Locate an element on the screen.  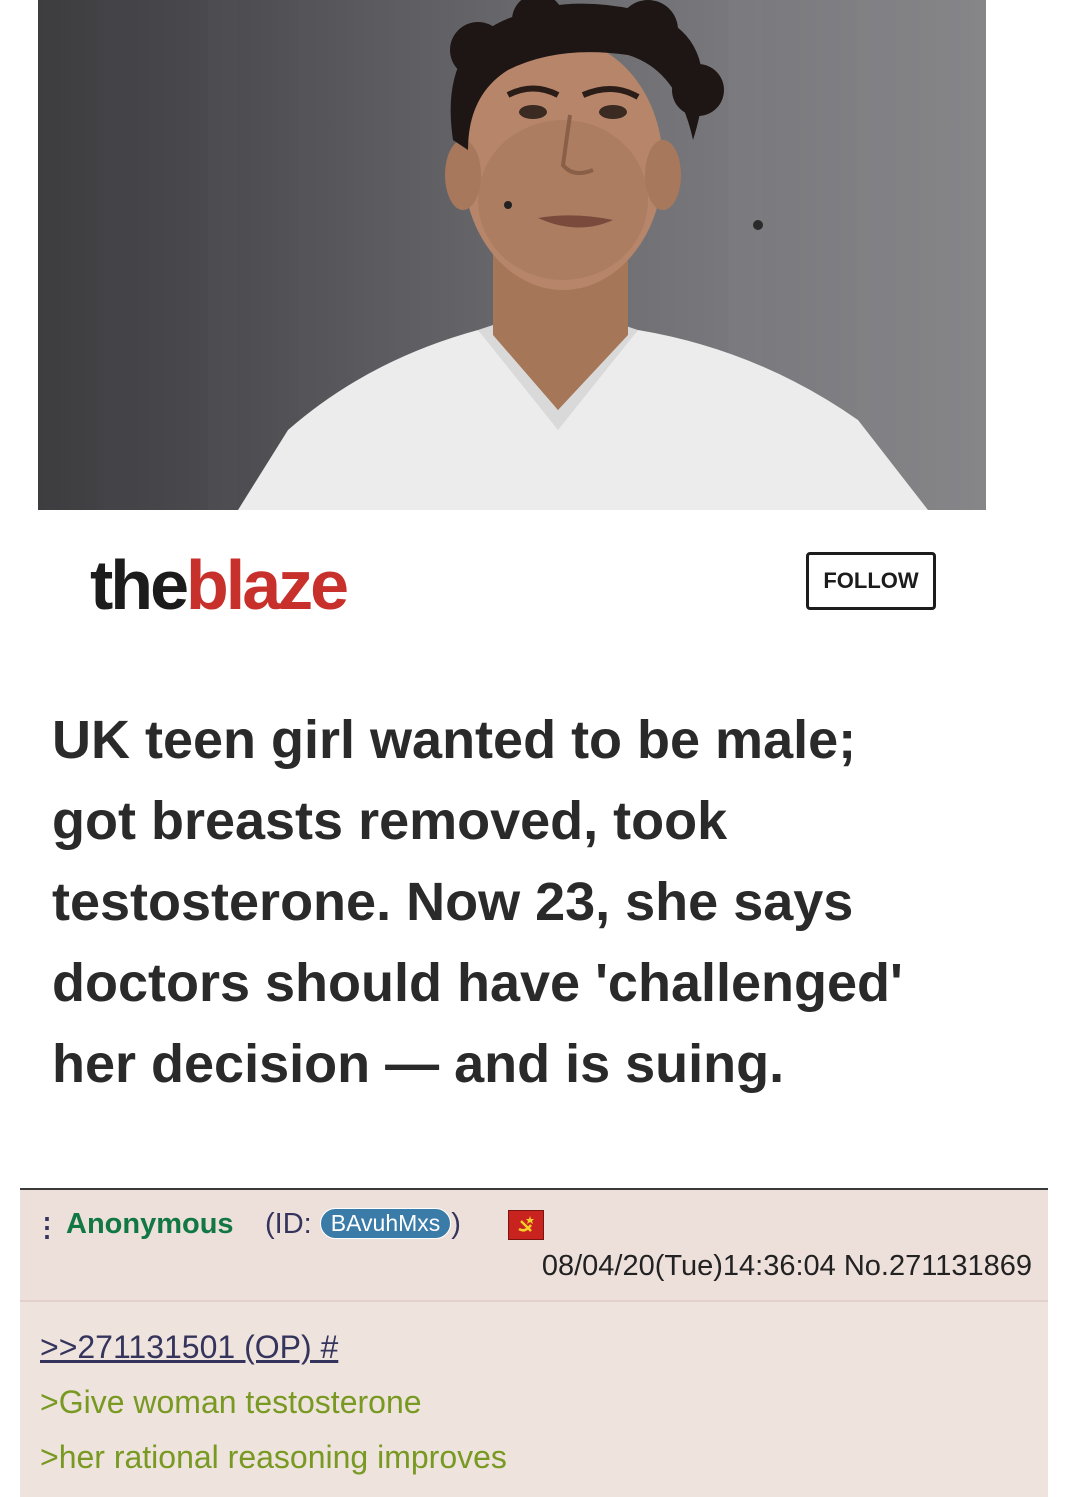
theblaze-logo: theblaze is located at coordinates (219, 585).